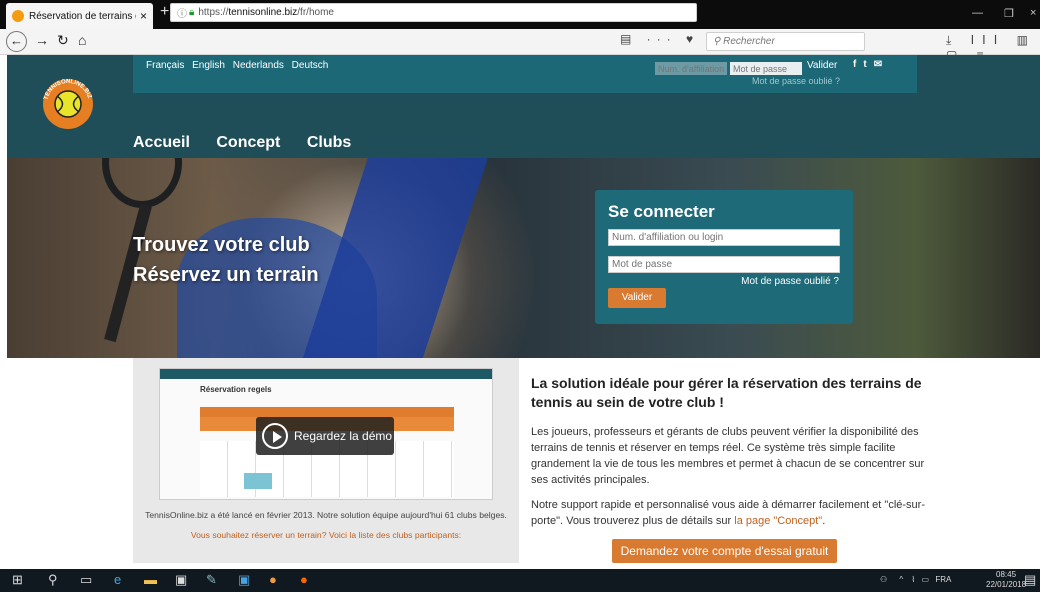 This screenshot has width=1040, height=592. I want to click on back-icon: ←, so click(16, 41).